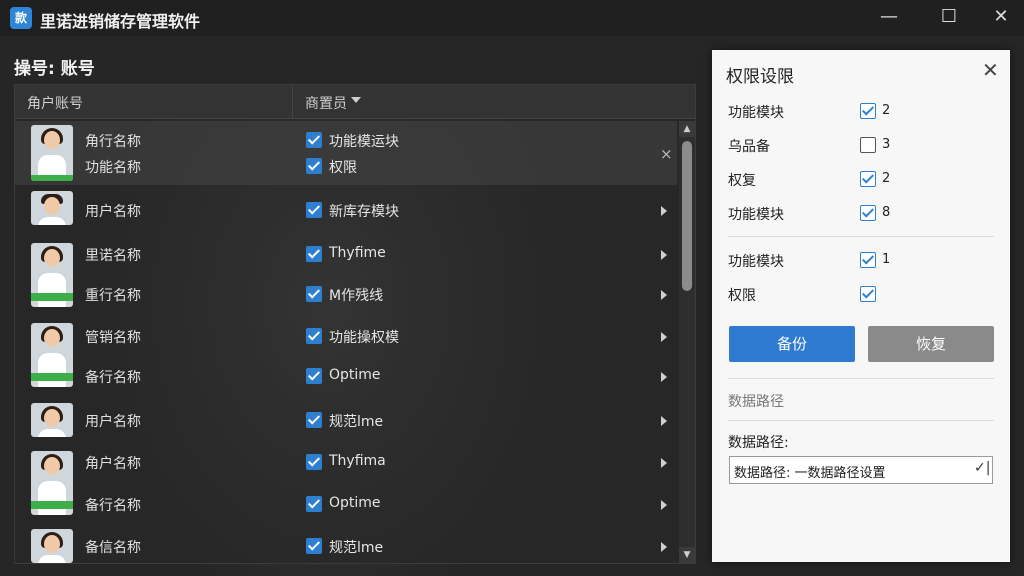 The width and height of the screenshot is (1024, 576). I want to click on table-header: 角户账号 商置员, so click(355, 102).